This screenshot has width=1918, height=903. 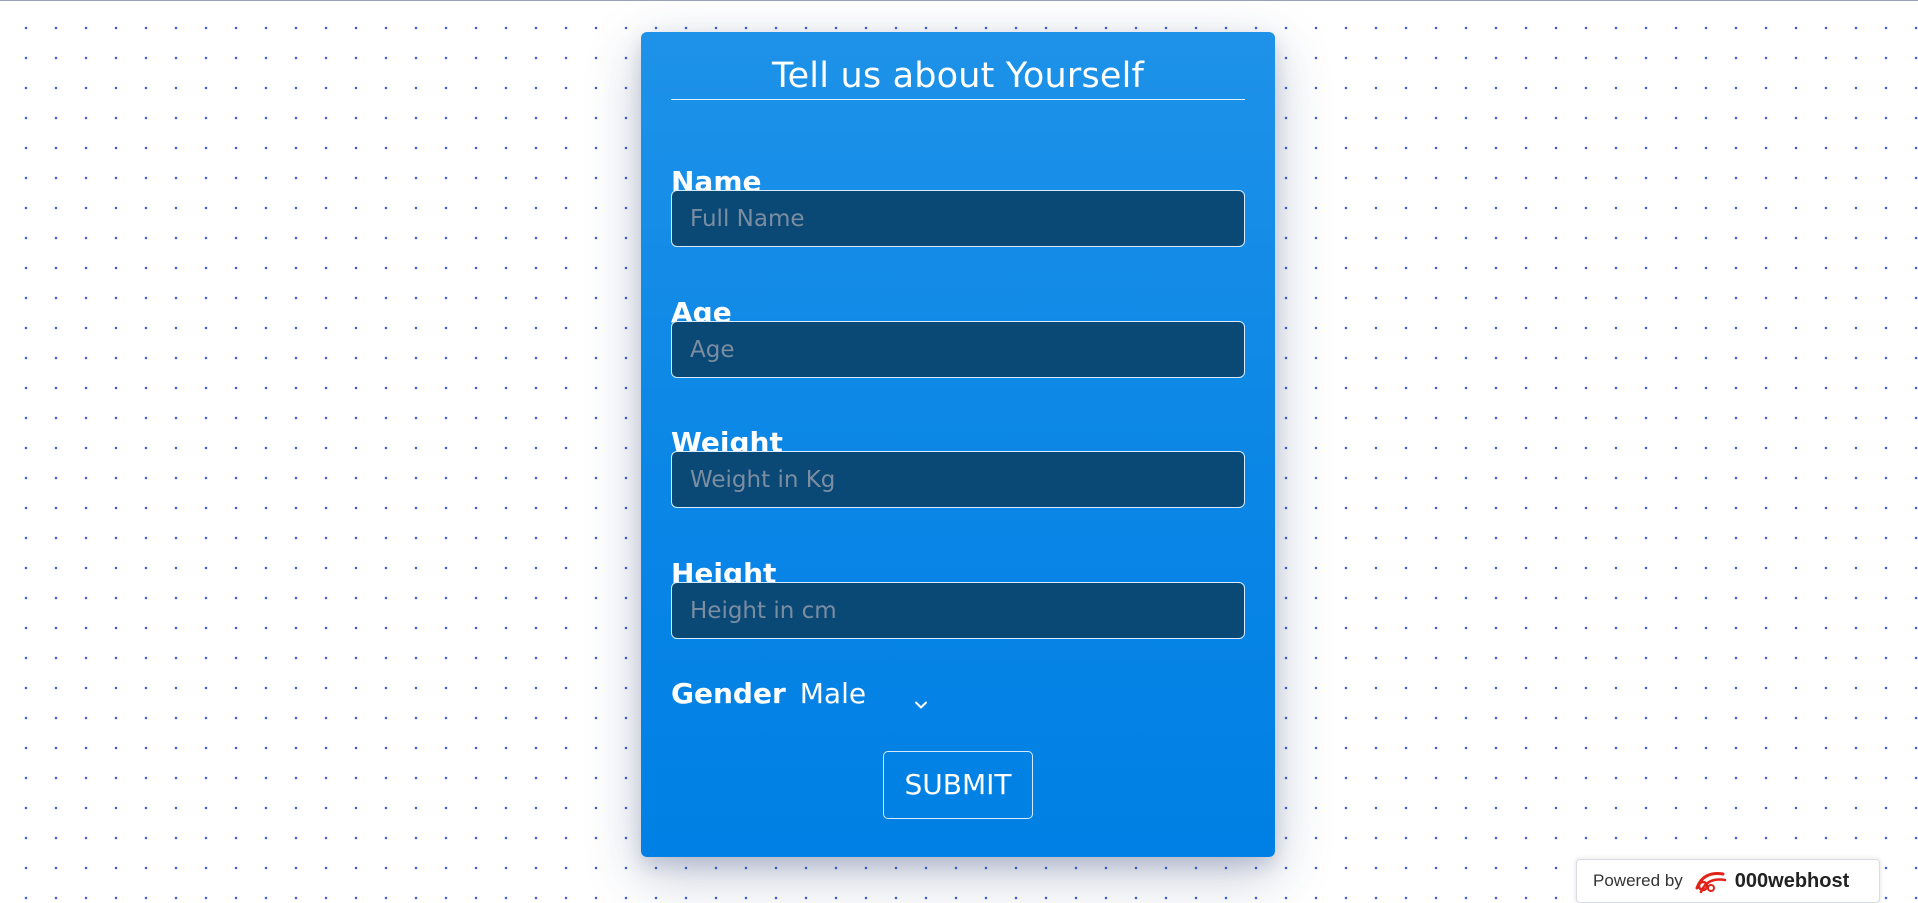 I want to click on gender-selected-value: Male, so click(x=833, y=693).